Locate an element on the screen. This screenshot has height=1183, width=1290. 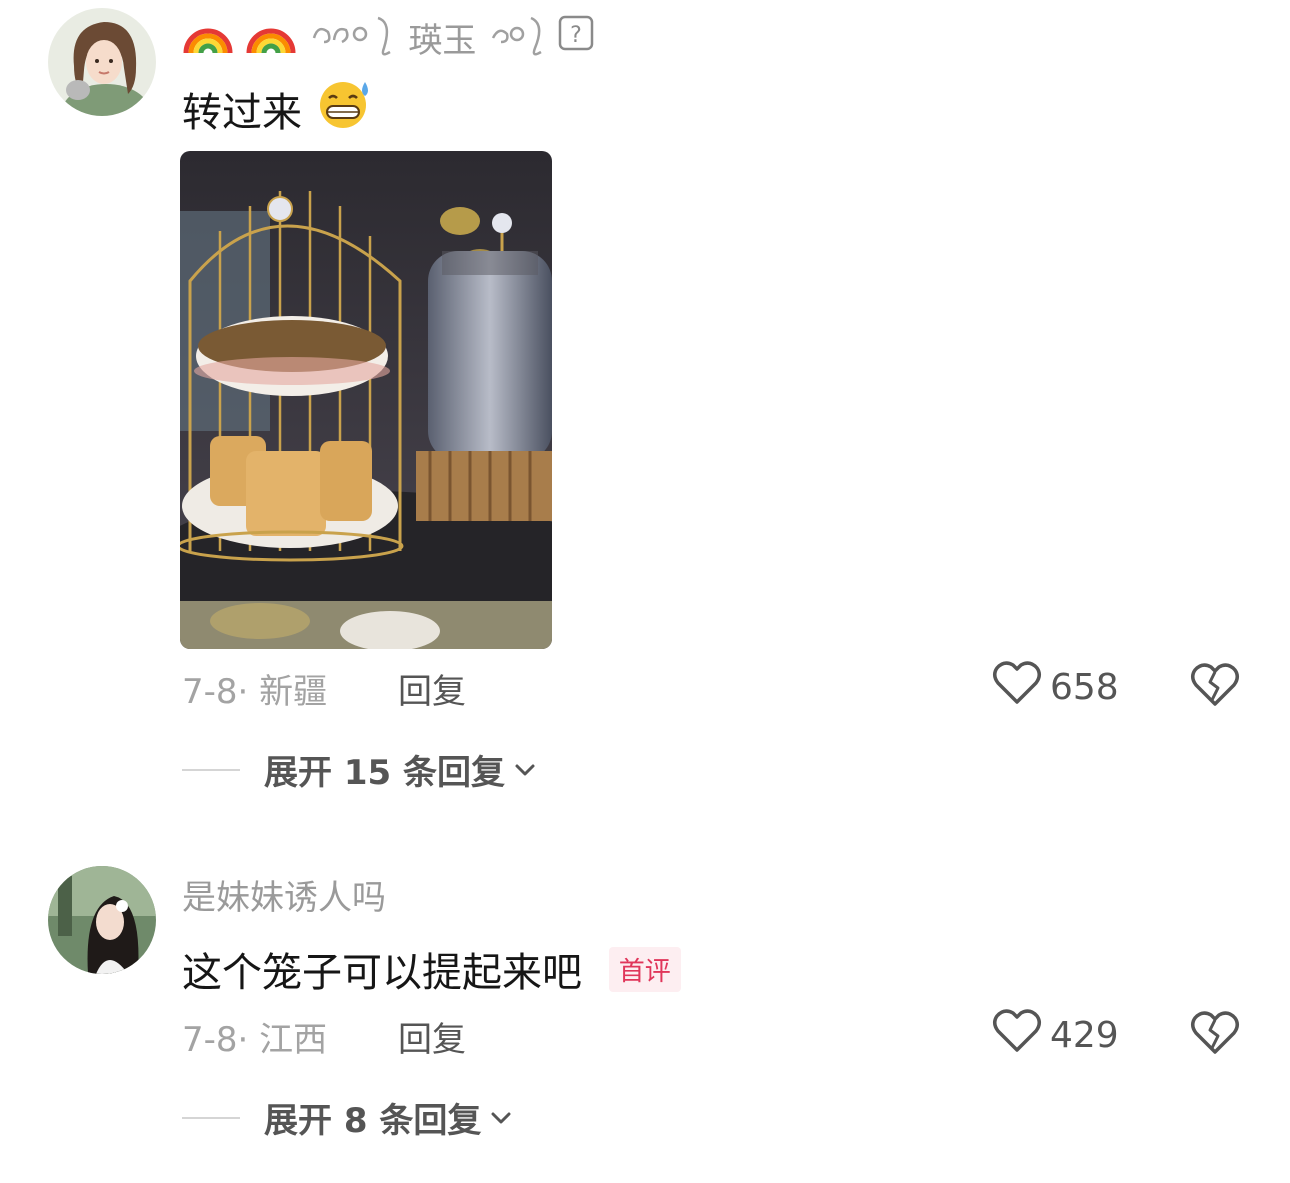
like-button: 658 is located at coordinates (1055, 687).